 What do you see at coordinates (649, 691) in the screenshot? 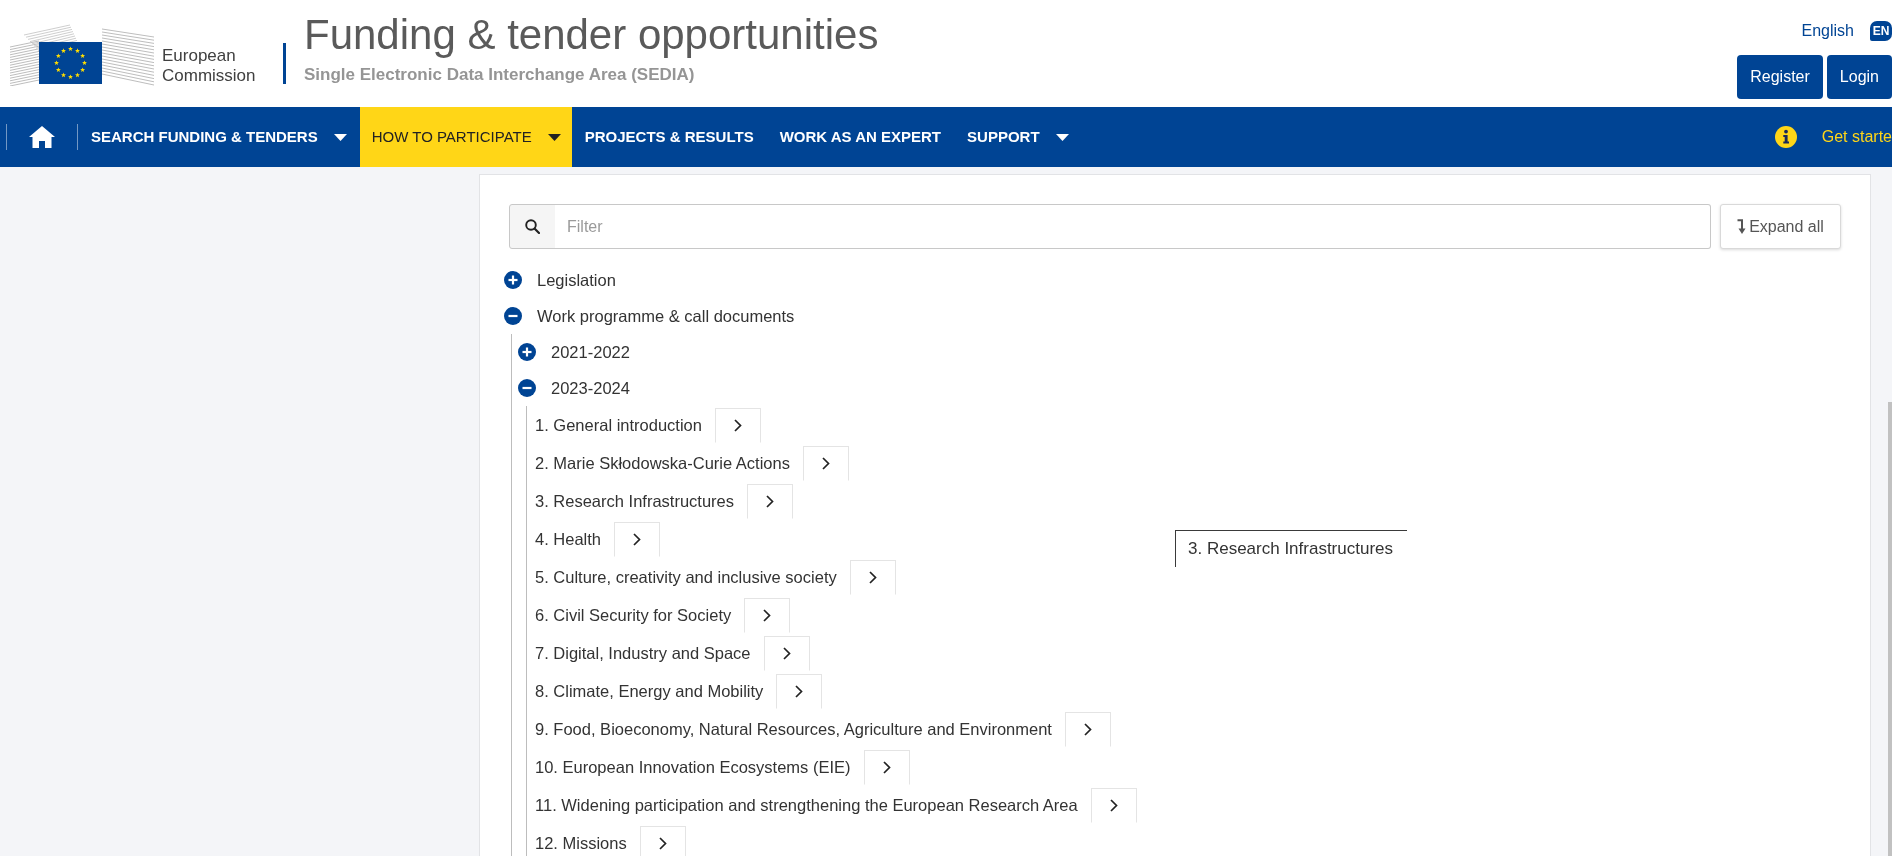
I see `tree-item: 8. Climate, Energy and Mobility` at bounding box center [649, 691].